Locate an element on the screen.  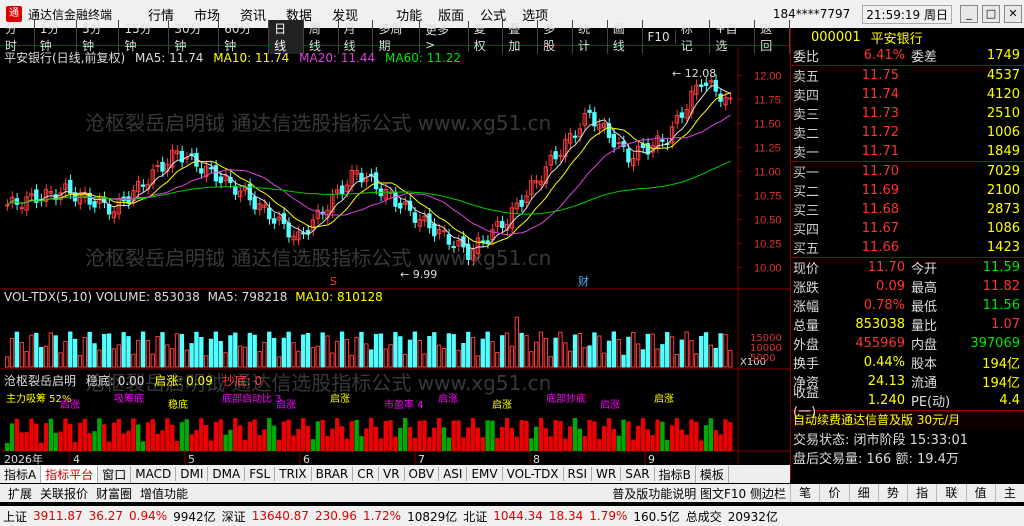
ad-banner: 自动续费通达信普及版 30元/月 is located at coordinates (907, 420).